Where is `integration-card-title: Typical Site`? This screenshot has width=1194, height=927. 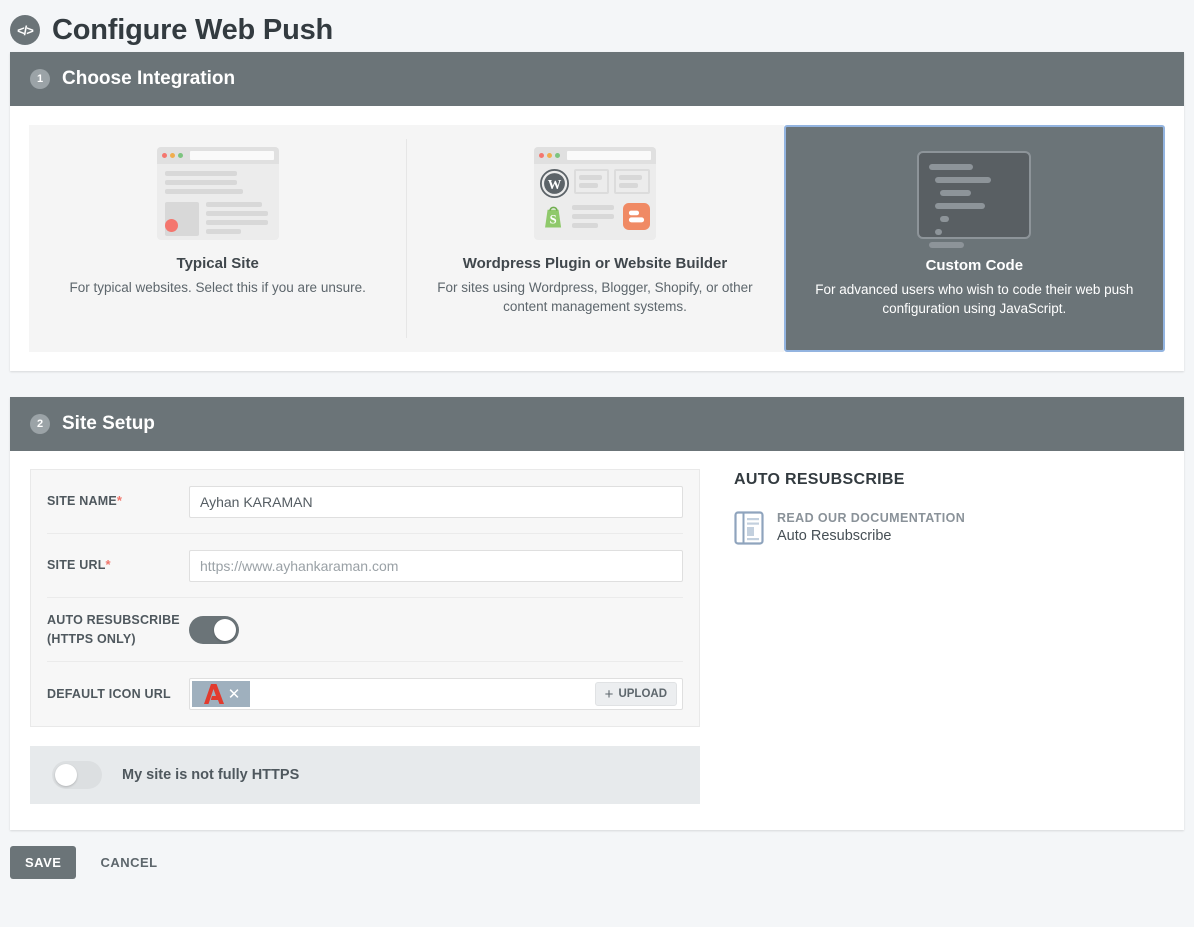 integration-card-title: Typical Site is located at coordinates (217, 263).